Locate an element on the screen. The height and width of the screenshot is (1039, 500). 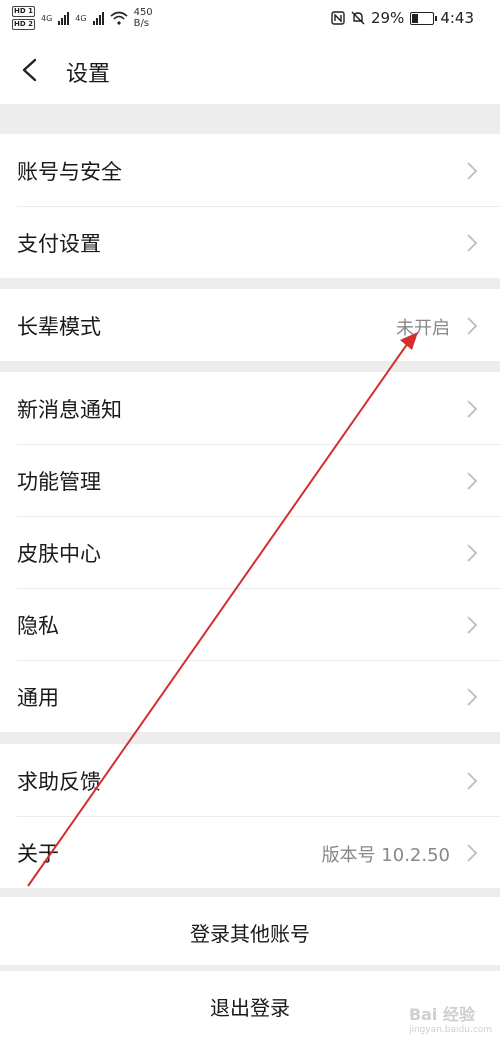
settings-row-privacy: 隐私 is located at coordinates (250, 624).